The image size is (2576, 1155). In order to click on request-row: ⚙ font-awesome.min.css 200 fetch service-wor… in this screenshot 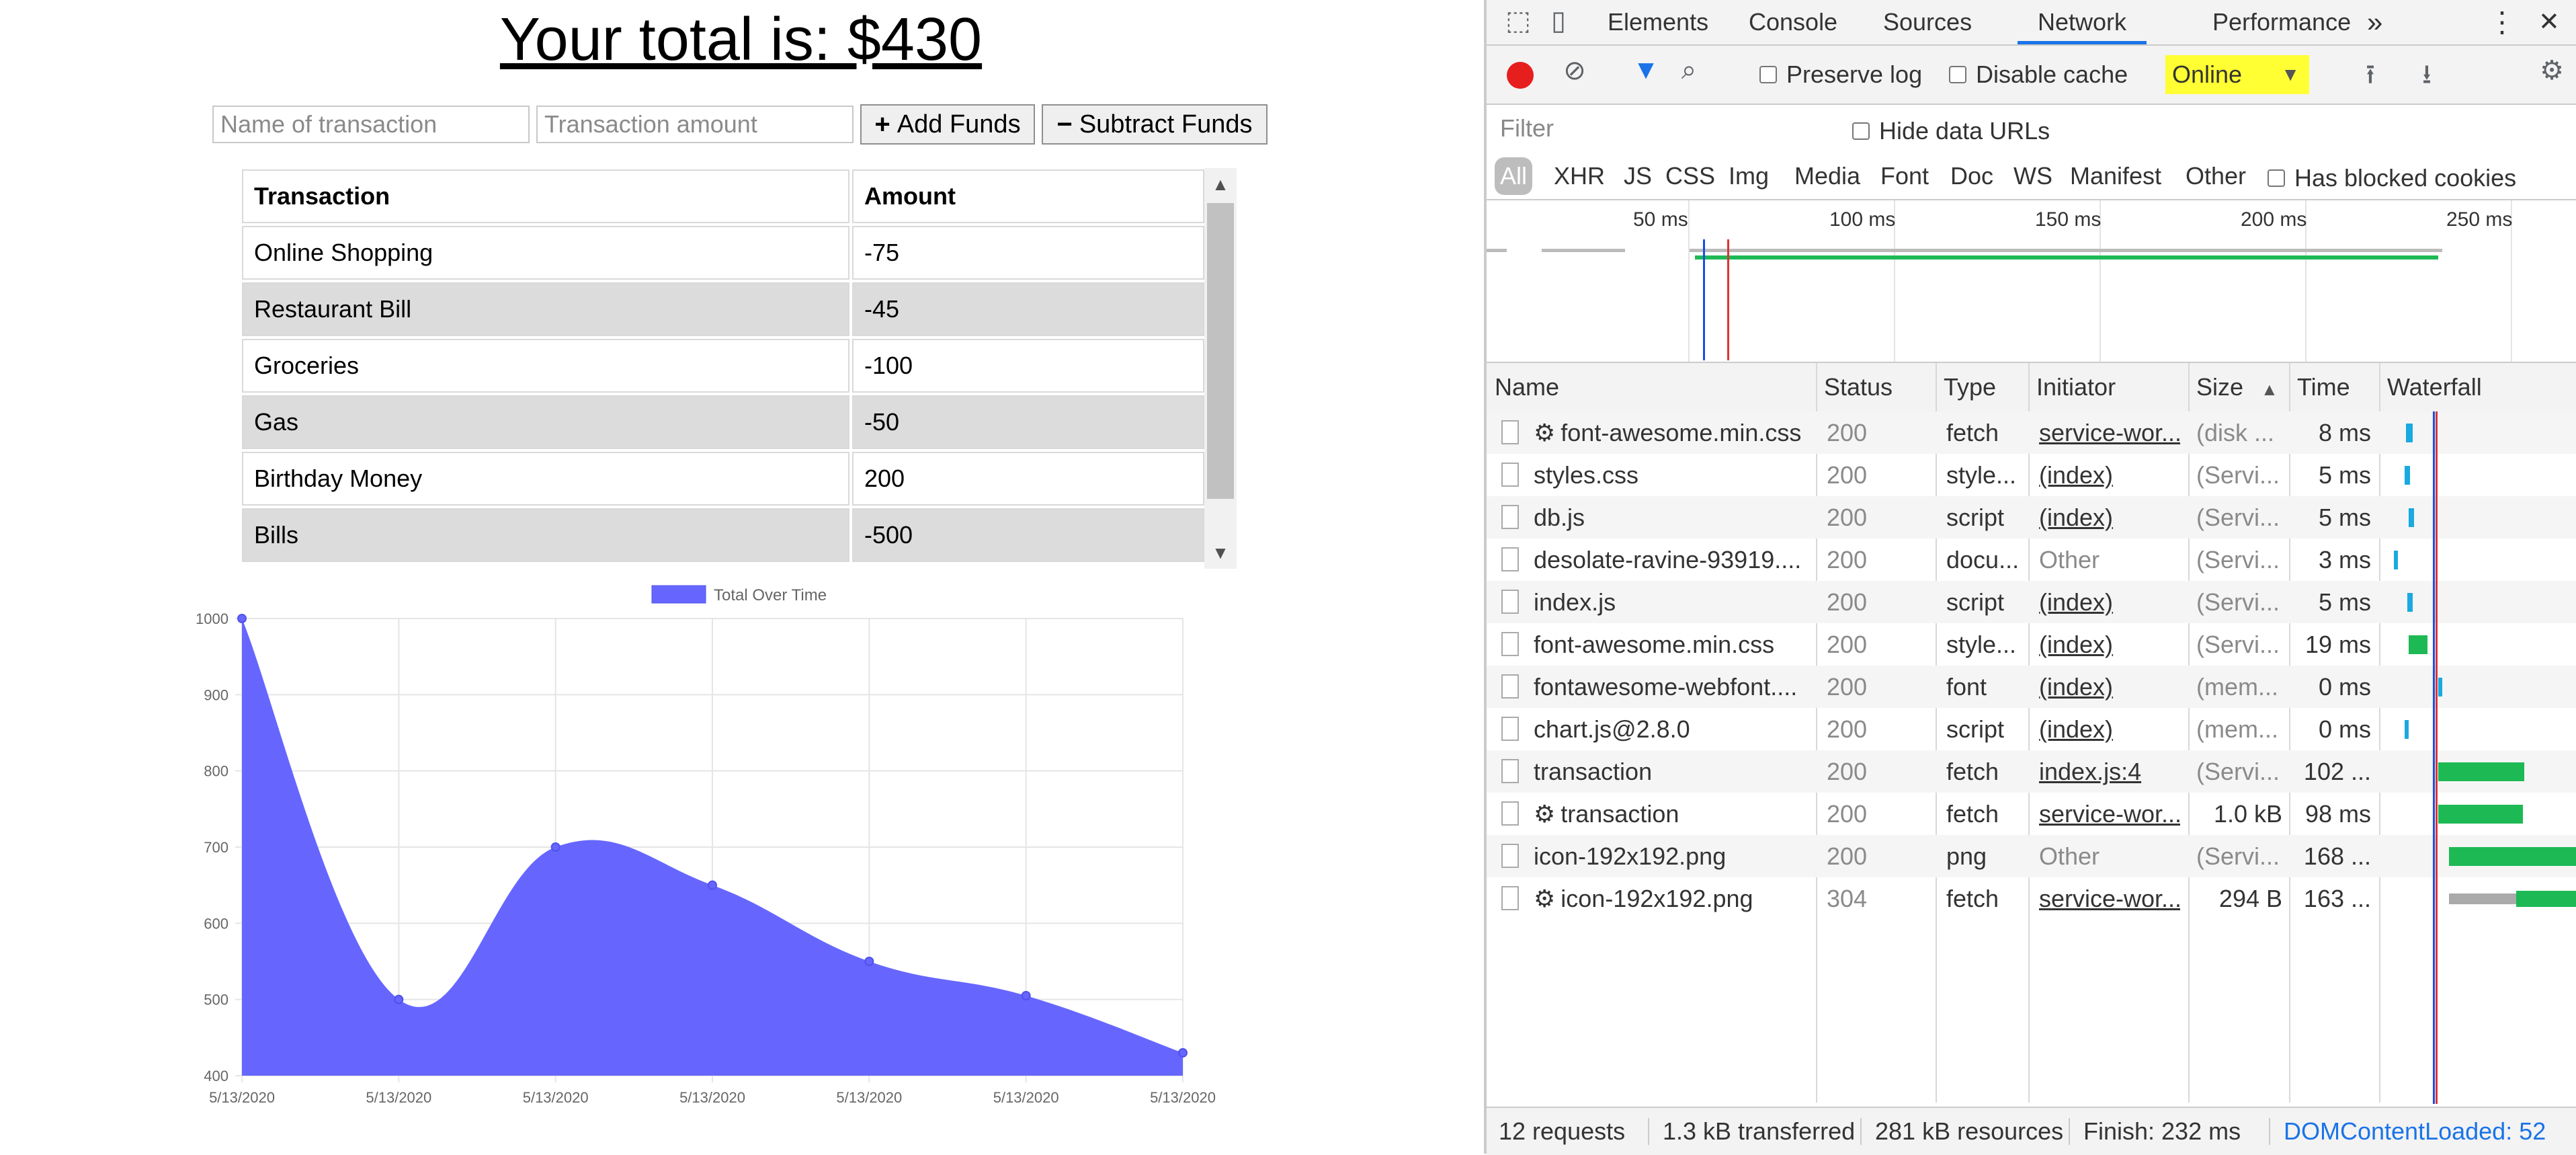, I will do `click(2031, 432)`.